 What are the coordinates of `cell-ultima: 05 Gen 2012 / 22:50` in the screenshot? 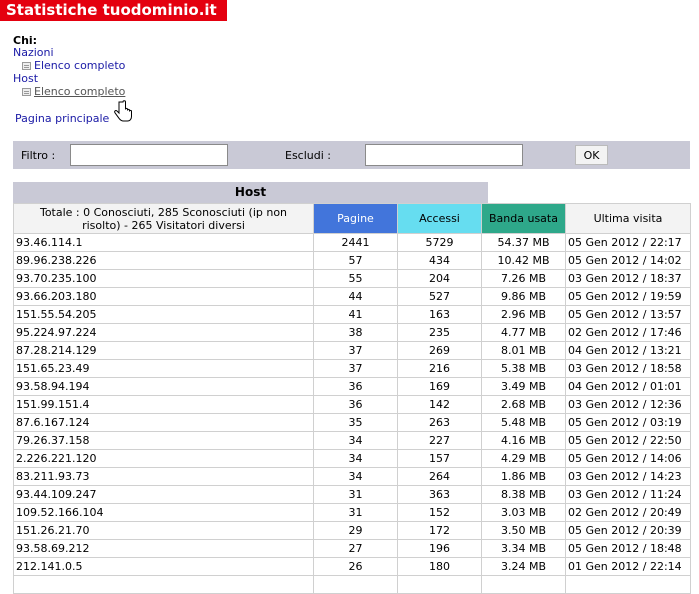 It's located at (628, 440).